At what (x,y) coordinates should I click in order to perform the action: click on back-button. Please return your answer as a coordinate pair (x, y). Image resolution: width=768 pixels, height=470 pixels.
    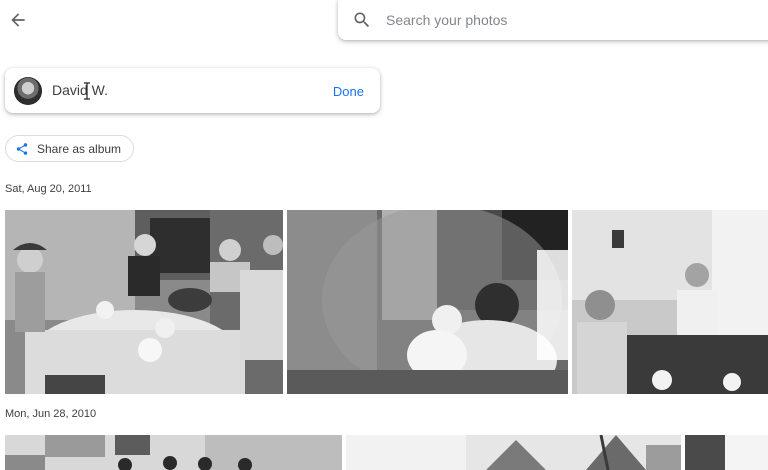
    Looking at the image, I should click on (18, 20).